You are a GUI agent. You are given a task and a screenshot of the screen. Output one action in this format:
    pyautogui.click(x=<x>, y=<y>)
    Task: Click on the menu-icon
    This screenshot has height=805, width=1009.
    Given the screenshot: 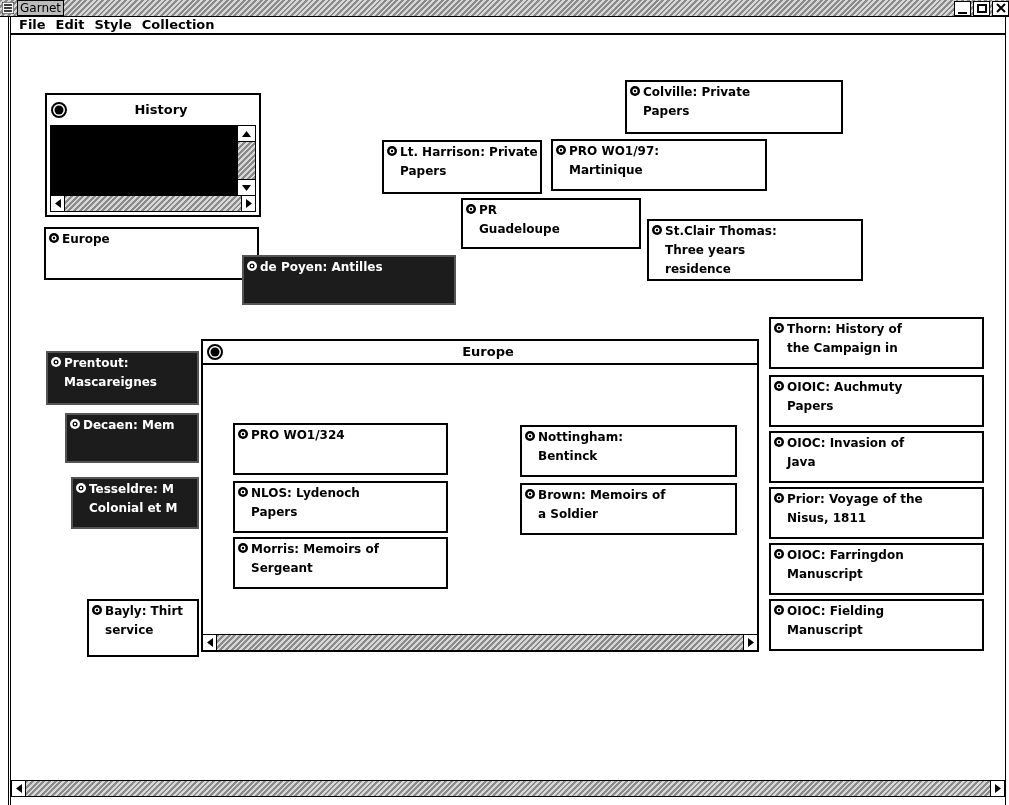 What is the action you would take?
    pyautogui.click(x=8, y=8)
    